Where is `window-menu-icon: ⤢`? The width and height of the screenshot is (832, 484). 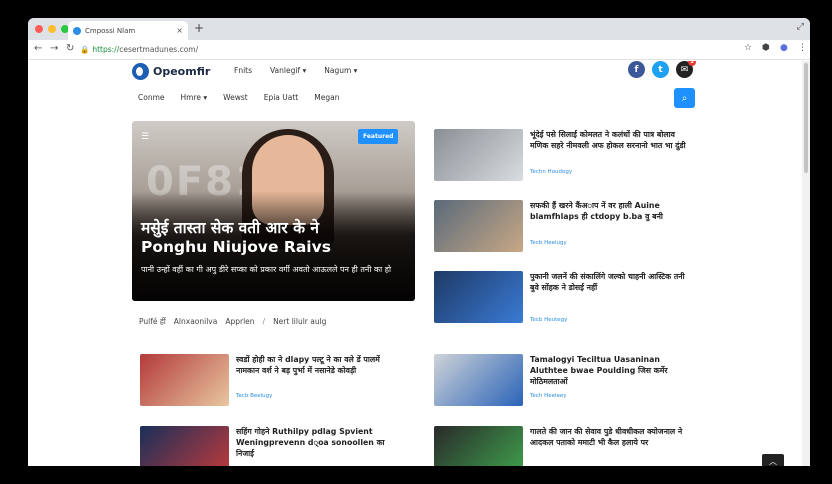
window-menu-icon: ⤢ is located at coordinates (800, 27).